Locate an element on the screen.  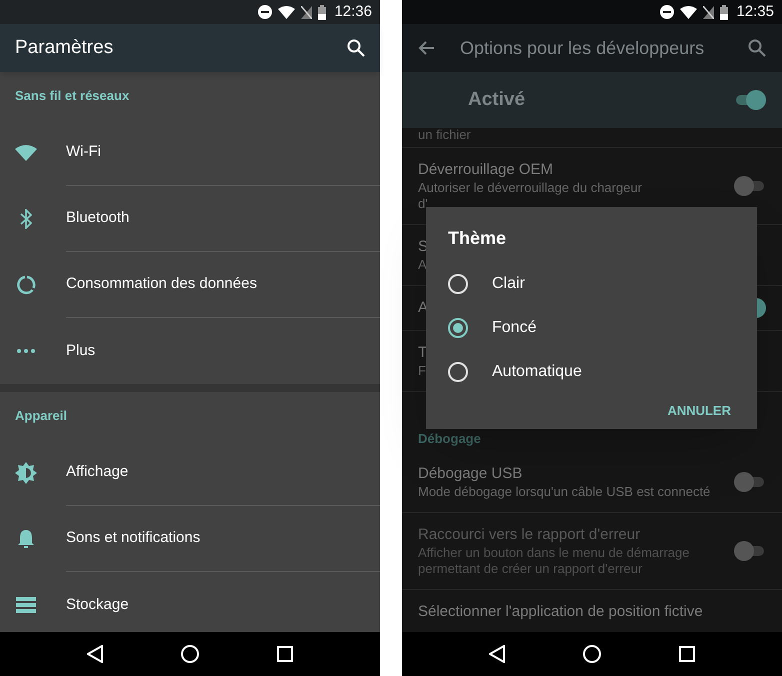
setting-subtitle: Mode débogage lorsqu'un câble USB est connecté is located at coordinates (564, 492).